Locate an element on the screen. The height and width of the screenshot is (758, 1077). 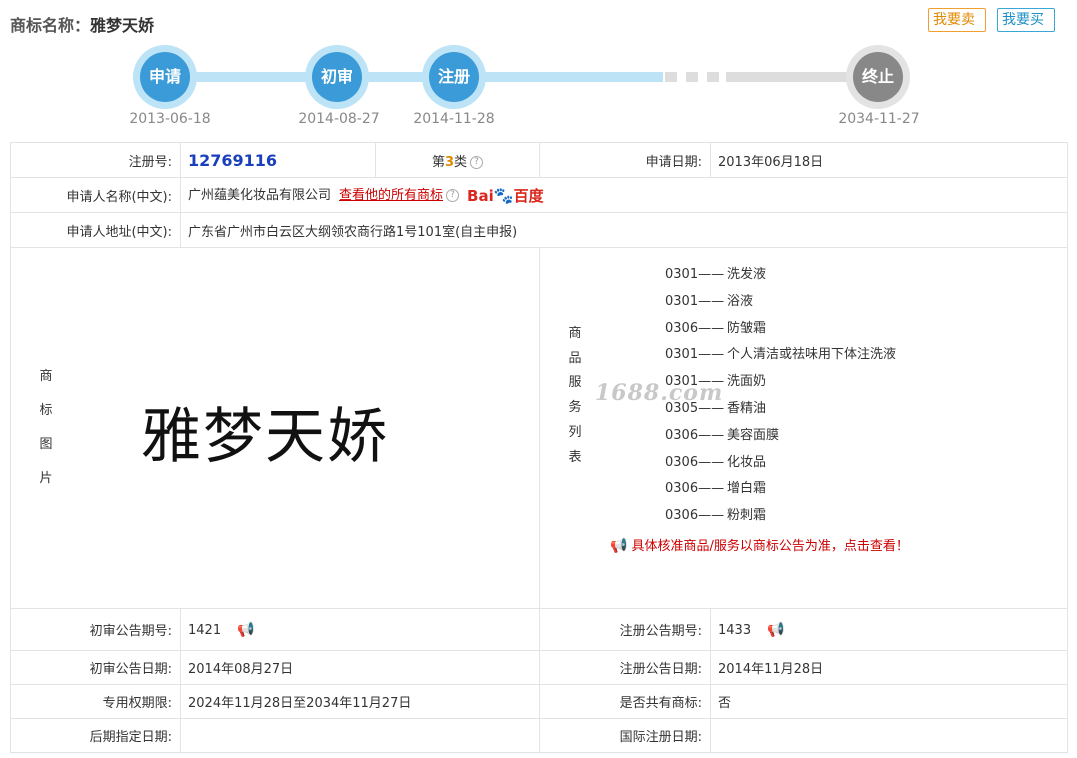
list-item: 0306—— 防皱霜 is located at coordinates (780, 329).